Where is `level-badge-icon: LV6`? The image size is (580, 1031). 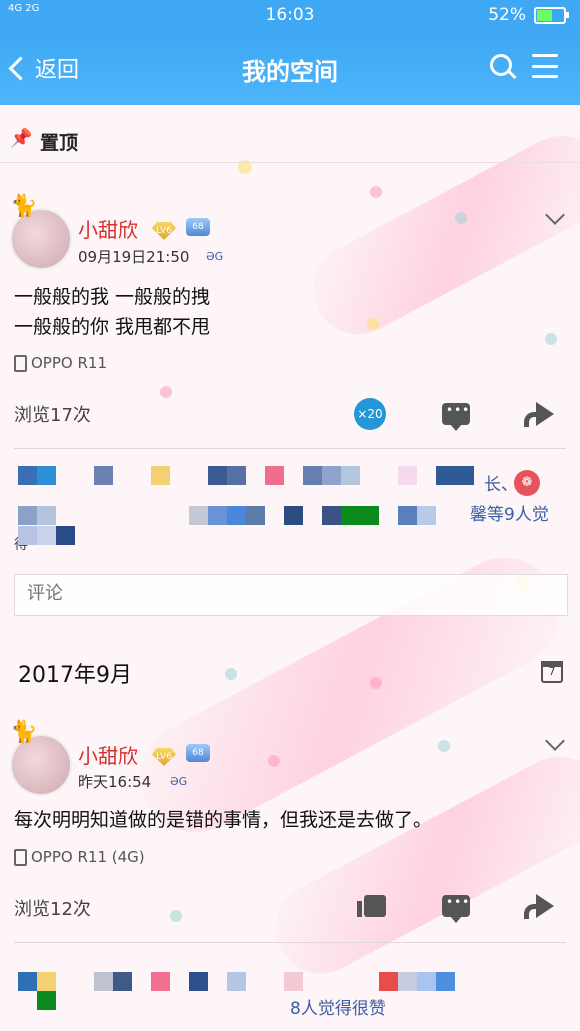 level-badge-icon: LV6 is located at coordinates (164, 231).